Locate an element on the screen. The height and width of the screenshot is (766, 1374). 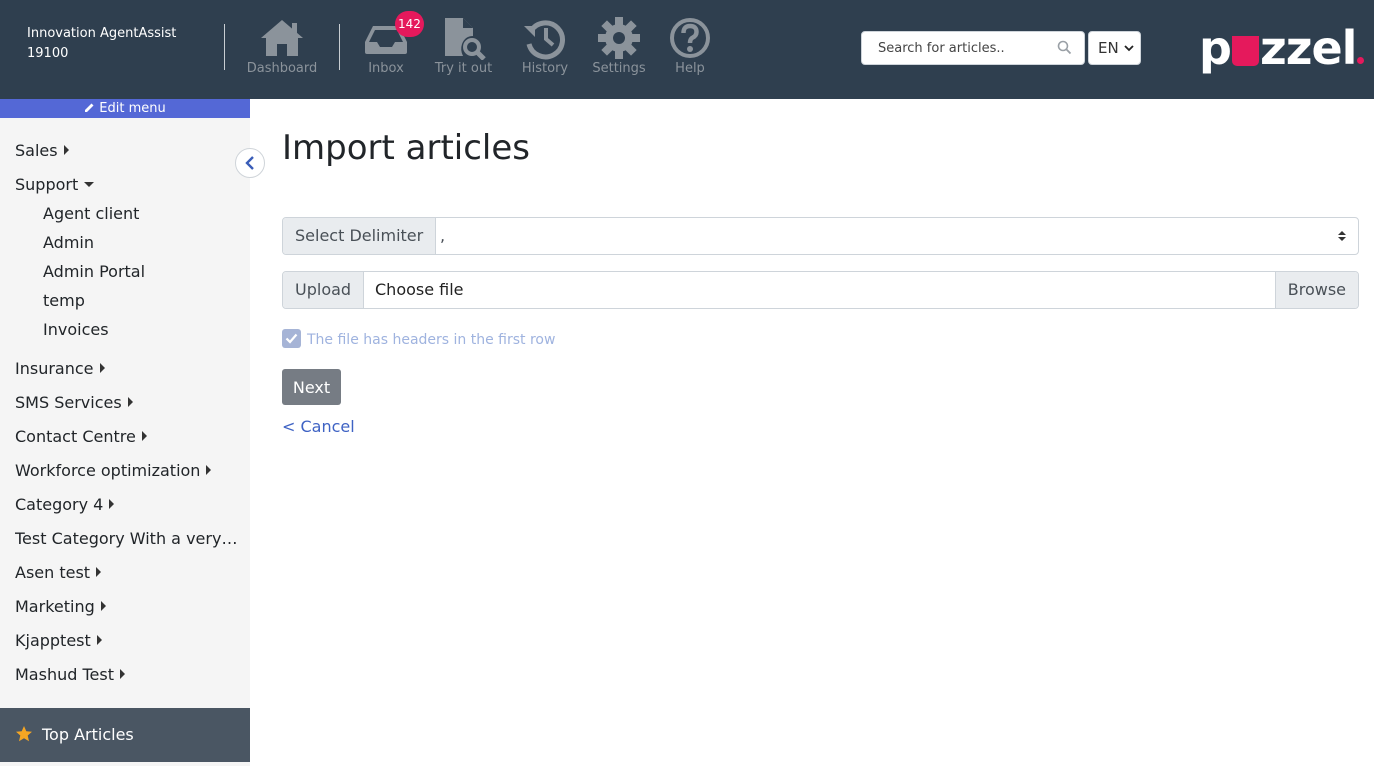
select-arrows-icon is located at coordinates (1342, 236).